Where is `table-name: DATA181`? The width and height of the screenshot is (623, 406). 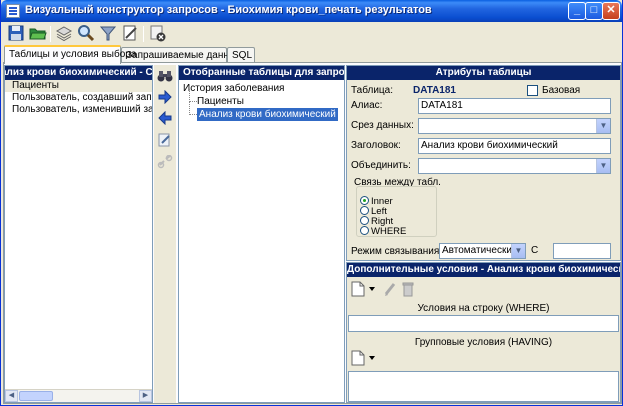 table-name: DATA181 is located at coordinates (434, 90).